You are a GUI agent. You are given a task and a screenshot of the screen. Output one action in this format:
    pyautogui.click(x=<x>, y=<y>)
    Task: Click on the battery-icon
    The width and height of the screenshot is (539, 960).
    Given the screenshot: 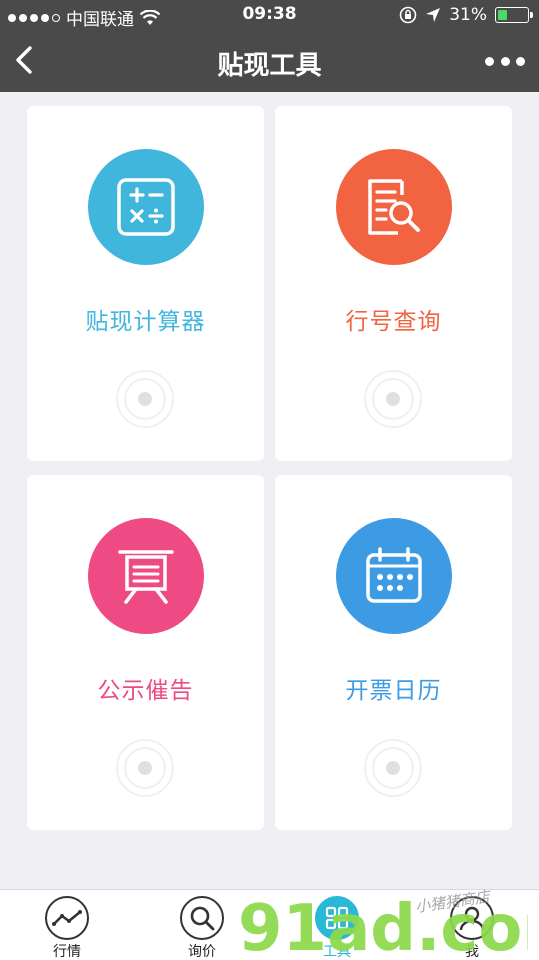 What is the action you would take?
    pyautogui.click(x=514, y=15)
    